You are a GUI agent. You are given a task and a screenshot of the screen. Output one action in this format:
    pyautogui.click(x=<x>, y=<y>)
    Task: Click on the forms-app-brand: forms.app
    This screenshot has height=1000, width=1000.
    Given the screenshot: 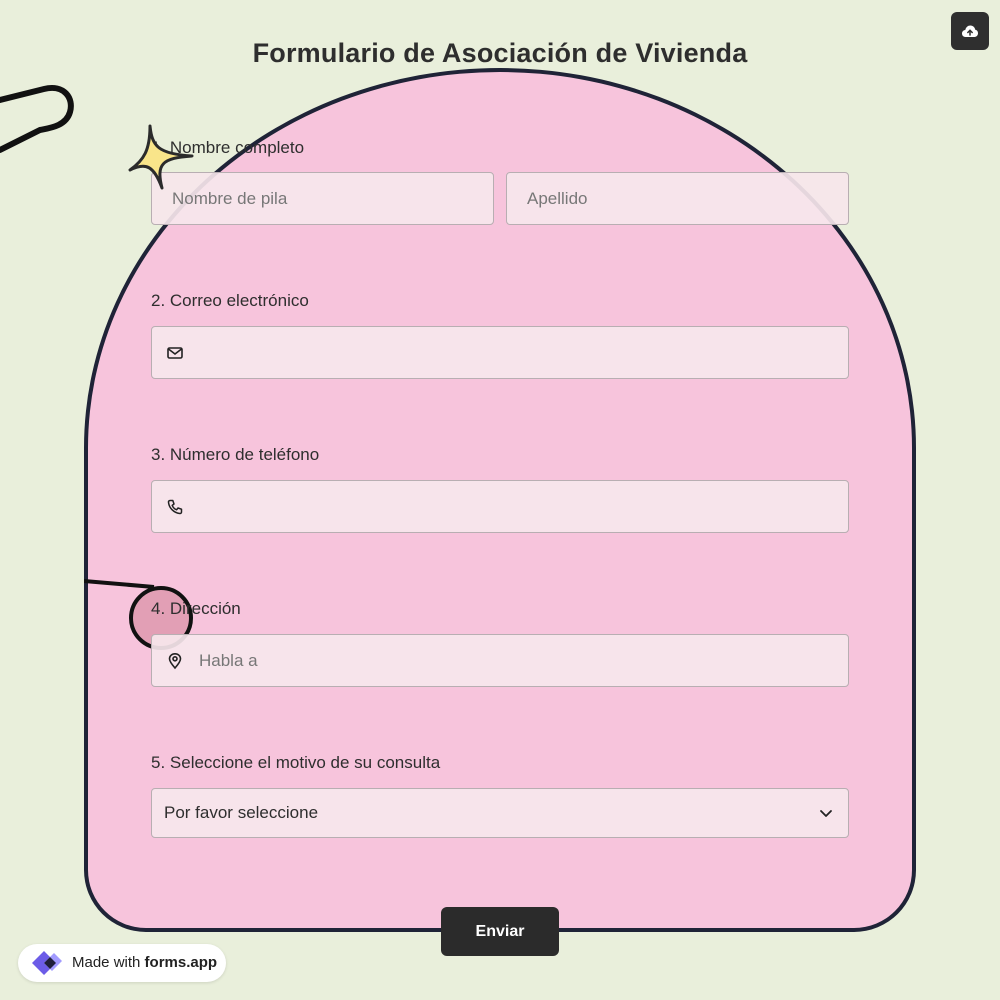 What is the action you would take?
    pyautogui.click(x=181, y=962)
    